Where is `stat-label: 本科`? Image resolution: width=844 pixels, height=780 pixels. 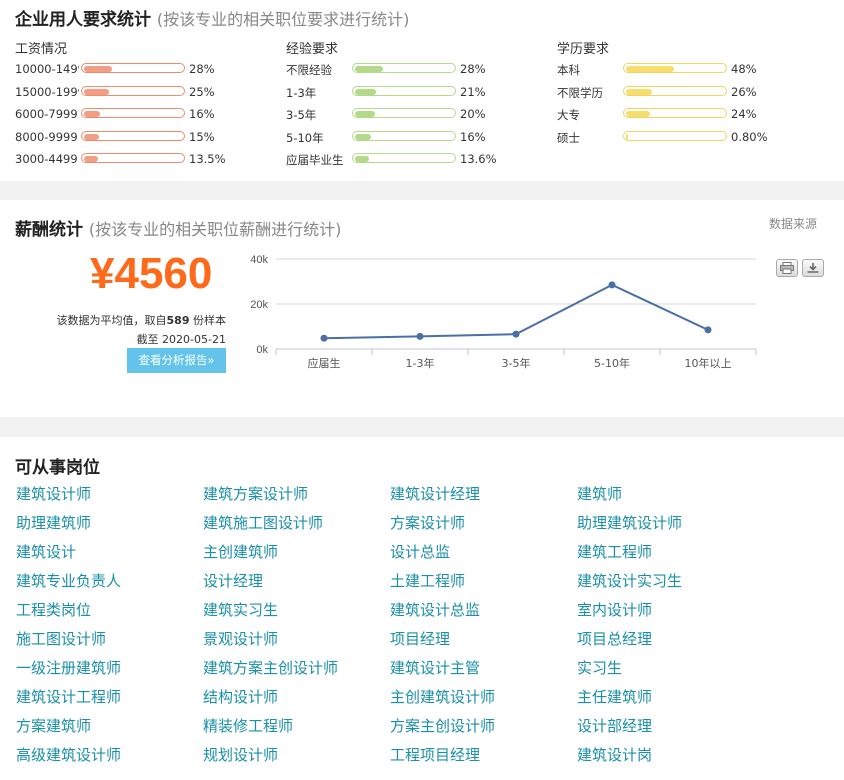 stat-label: 本科 is located at coordinates (568, 70).